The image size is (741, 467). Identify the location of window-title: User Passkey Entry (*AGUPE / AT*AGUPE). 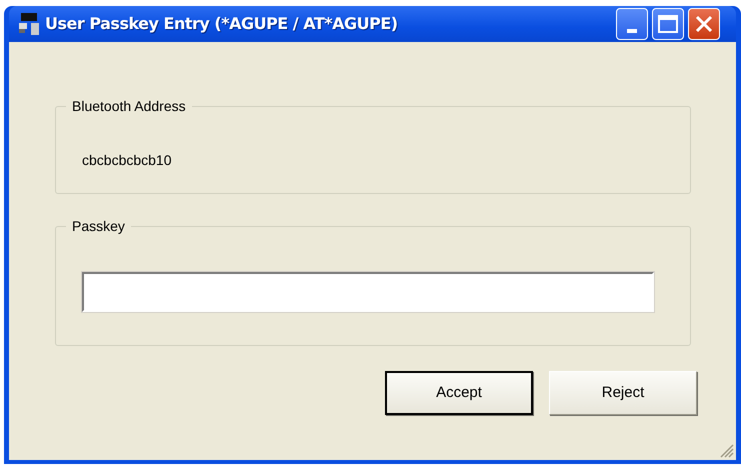
(221, 24).